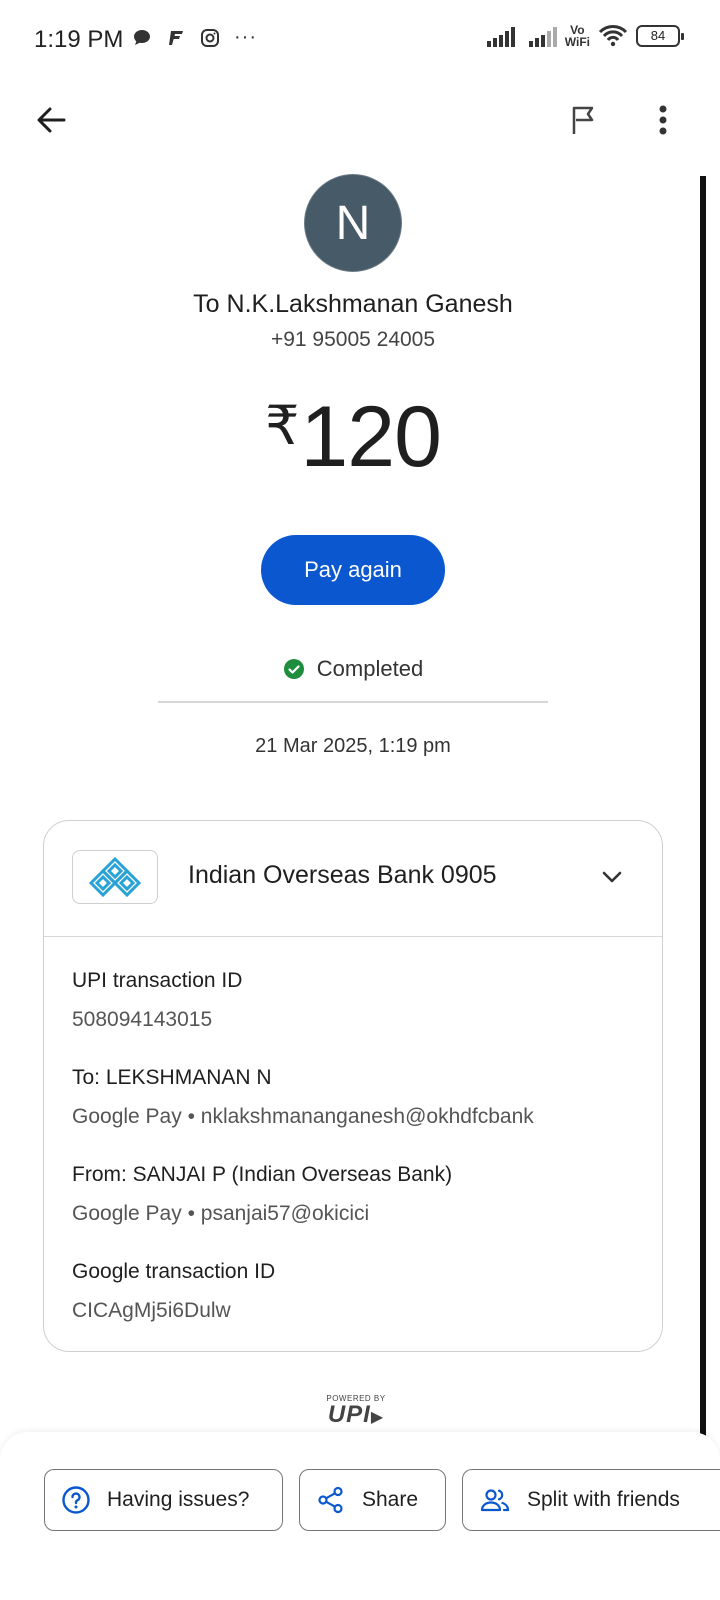  I want to click on check-circle-icon, so click(293, 669).